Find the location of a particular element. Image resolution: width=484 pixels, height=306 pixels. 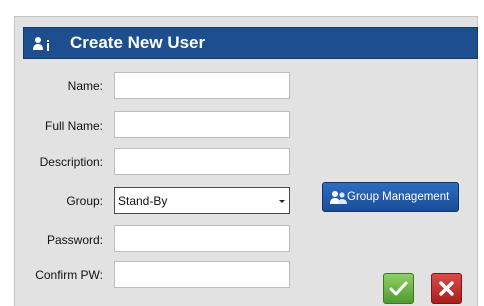

group-management-label: Group Management is located at coordinates (398, 197).